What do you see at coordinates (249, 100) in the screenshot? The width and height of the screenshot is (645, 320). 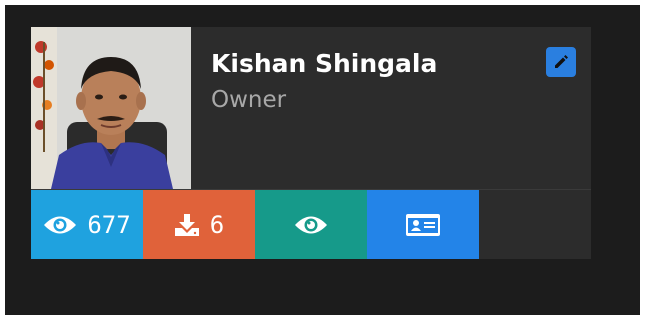 I see `profile-role: Owner` at bounding box center [249, 100].